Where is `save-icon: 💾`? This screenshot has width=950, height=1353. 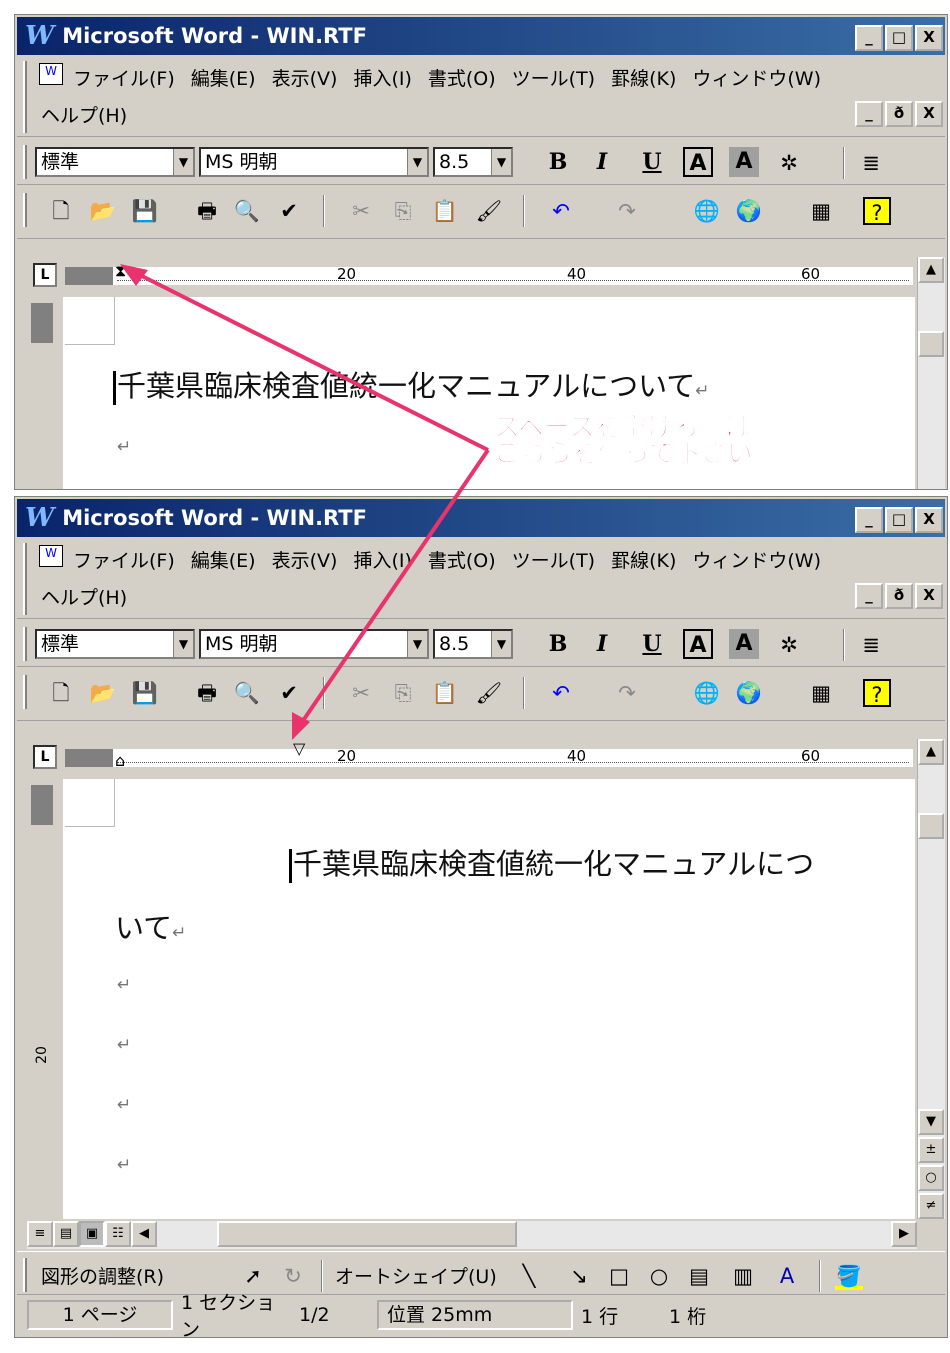 save-icon: 💾 is located at coordinates (145, 693).